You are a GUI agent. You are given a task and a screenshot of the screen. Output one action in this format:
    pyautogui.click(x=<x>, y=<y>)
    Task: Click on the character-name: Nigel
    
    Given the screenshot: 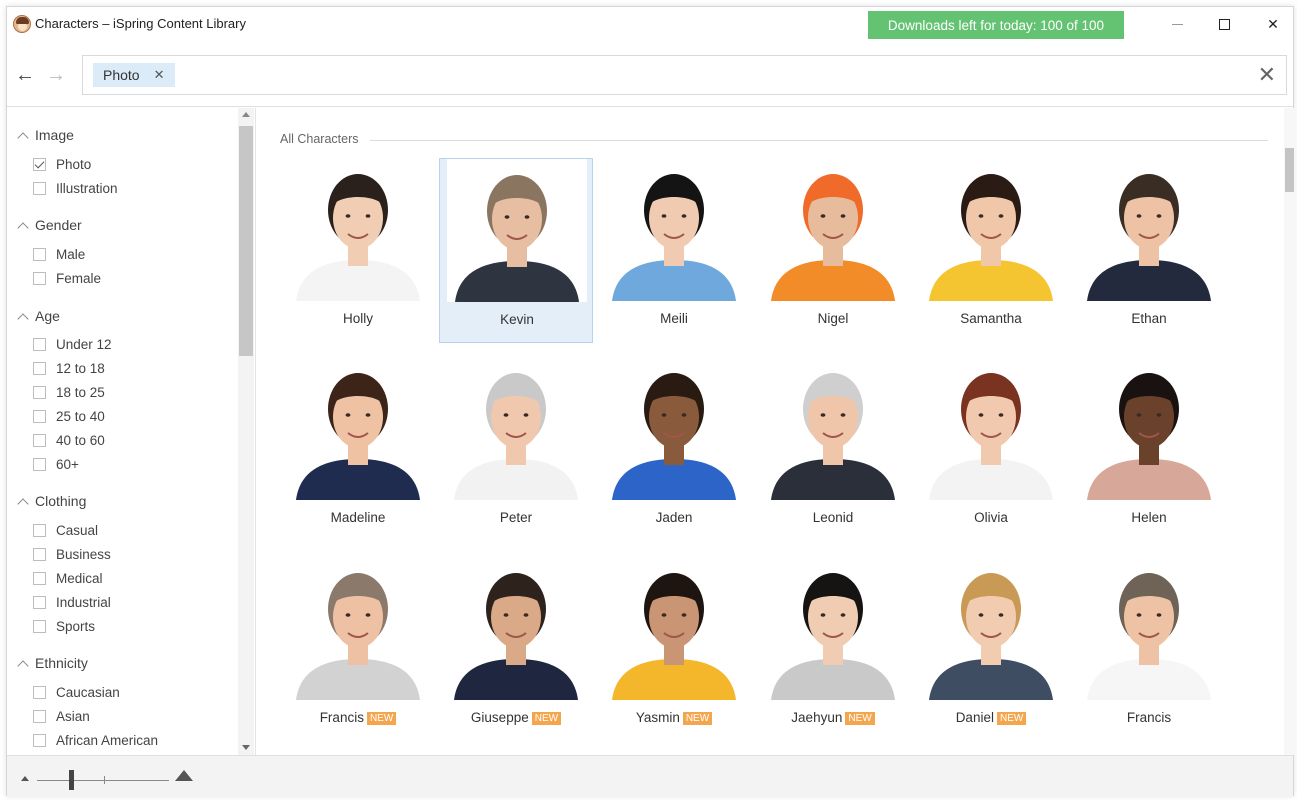 What is the action you would take?
    pyautogui.click(x=833, y=318)
    